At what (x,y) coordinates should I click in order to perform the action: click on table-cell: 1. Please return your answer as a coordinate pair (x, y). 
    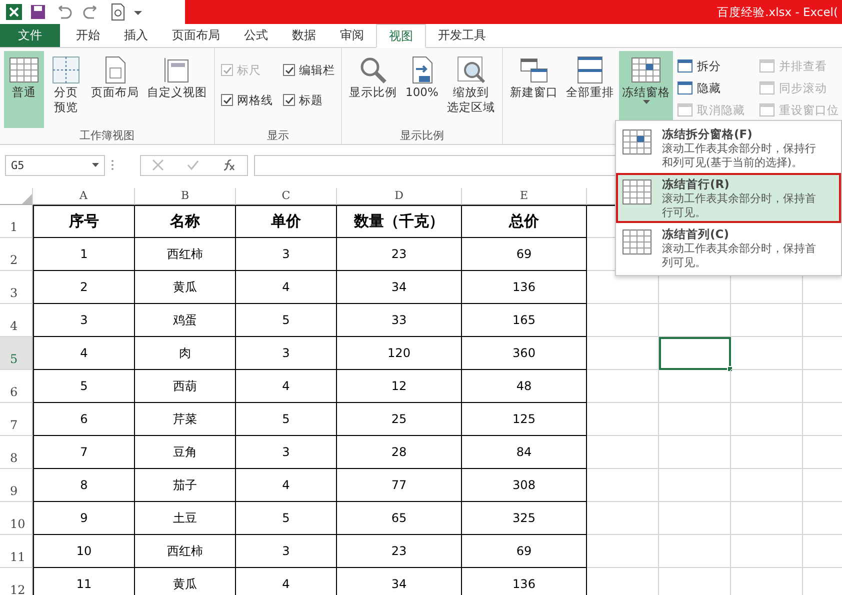
    Looking at the image, I should click on (84, 254).